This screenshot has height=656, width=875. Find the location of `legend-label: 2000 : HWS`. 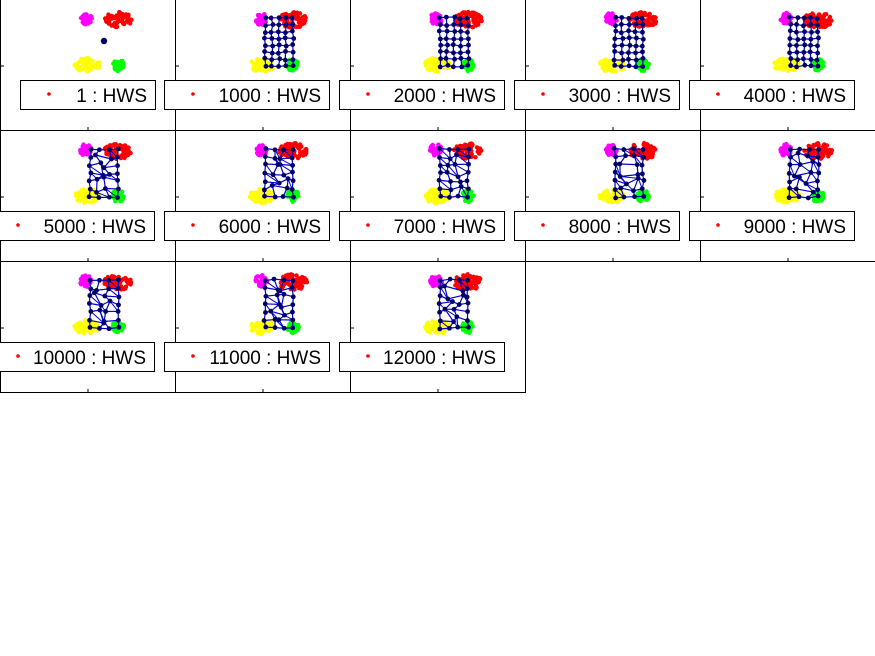

legend-label: 2000 : HWS is located at coordinates (445, 96).